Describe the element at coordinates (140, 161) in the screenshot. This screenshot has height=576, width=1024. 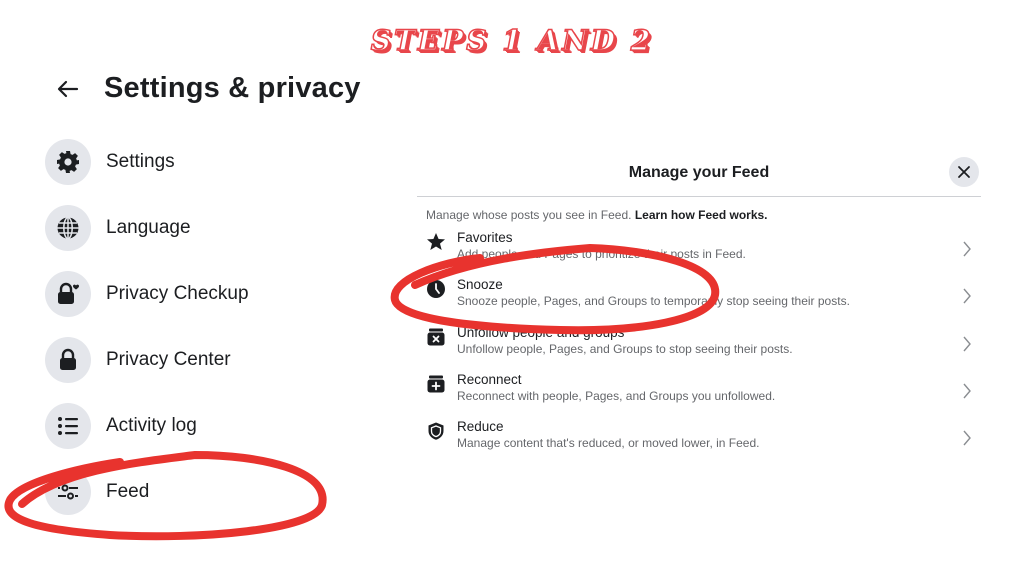
I see `sidebar-item-label: Settings` at that location.